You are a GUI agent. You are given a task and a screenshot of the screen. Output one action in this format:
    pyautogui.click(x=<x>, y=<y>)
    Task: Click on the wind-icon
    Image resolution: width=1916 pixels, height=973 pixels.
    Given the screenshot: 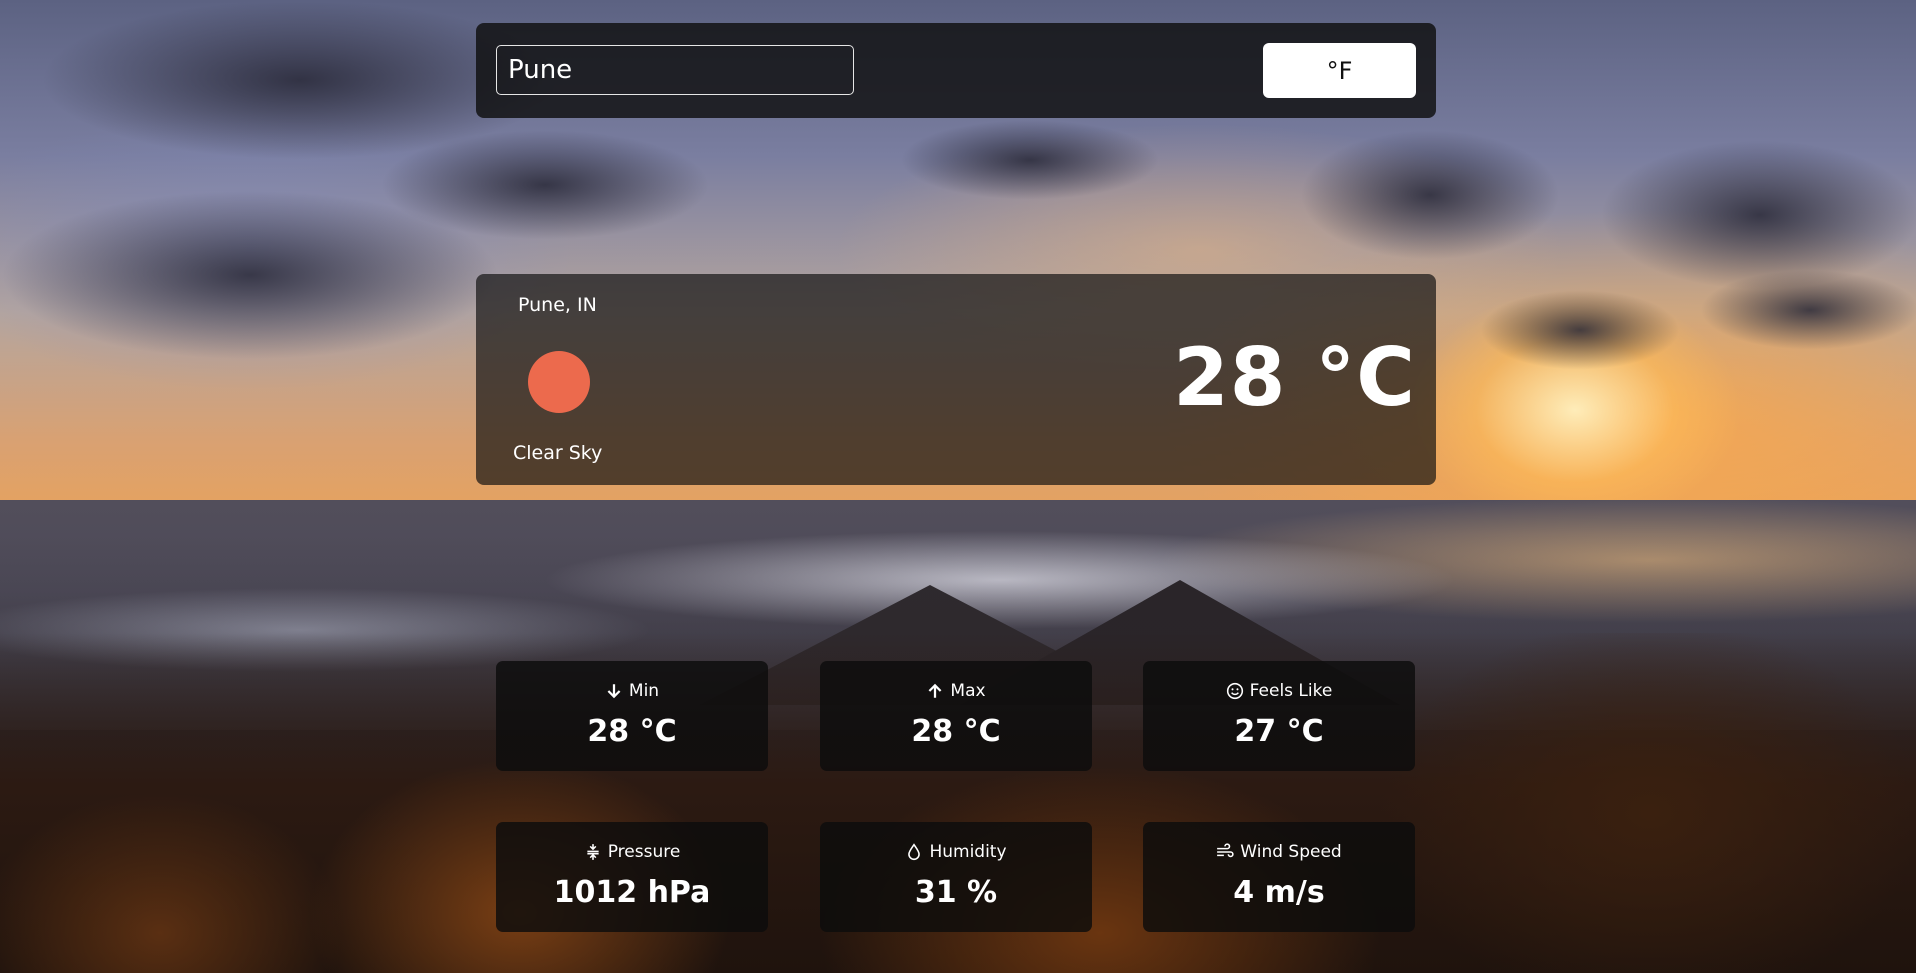 What is the action you would take?
    pyautogui.click(x=1225, y=850)
    